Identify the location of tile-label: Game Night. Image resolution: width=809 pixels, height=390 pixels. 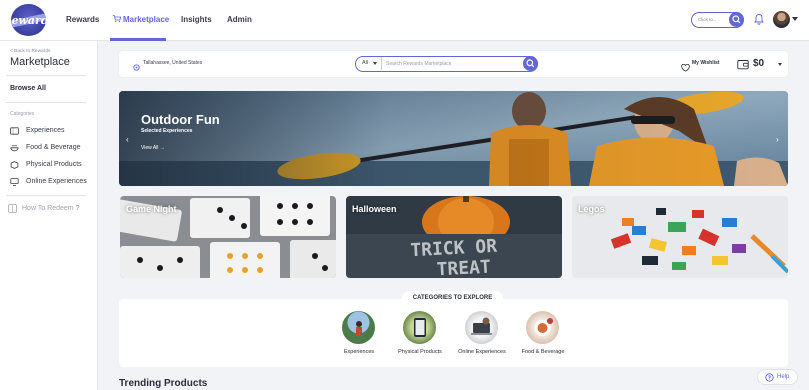
(151, 209).